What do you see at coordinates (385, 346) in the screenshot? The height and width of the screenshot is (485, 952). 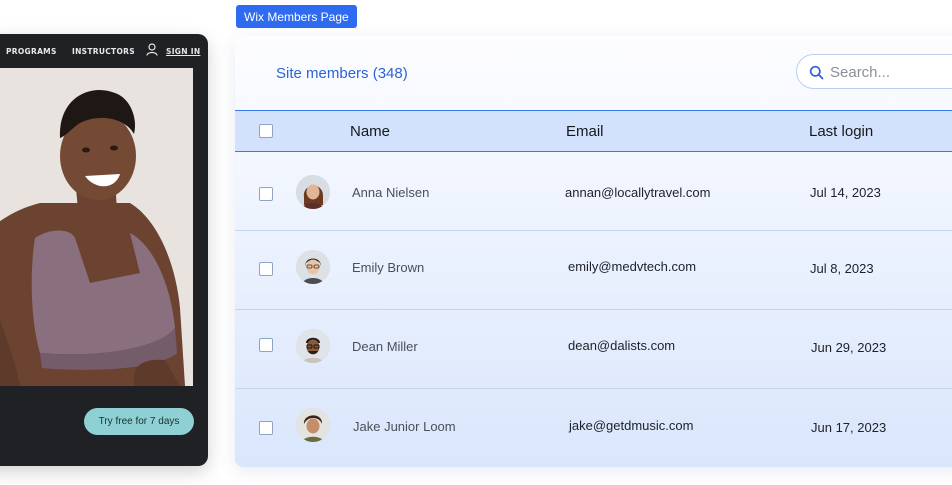 I see `member-name: Dean Miller` at bounding box center [385, 346].